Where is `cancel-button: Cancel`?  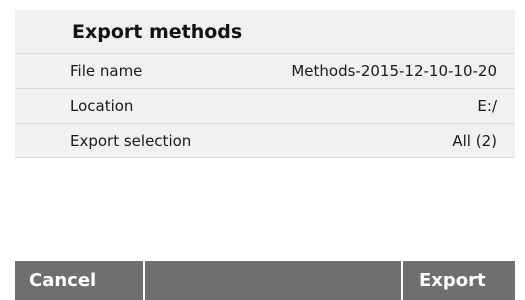
cancel-button: Cancel is located at coordinates (80, 280).